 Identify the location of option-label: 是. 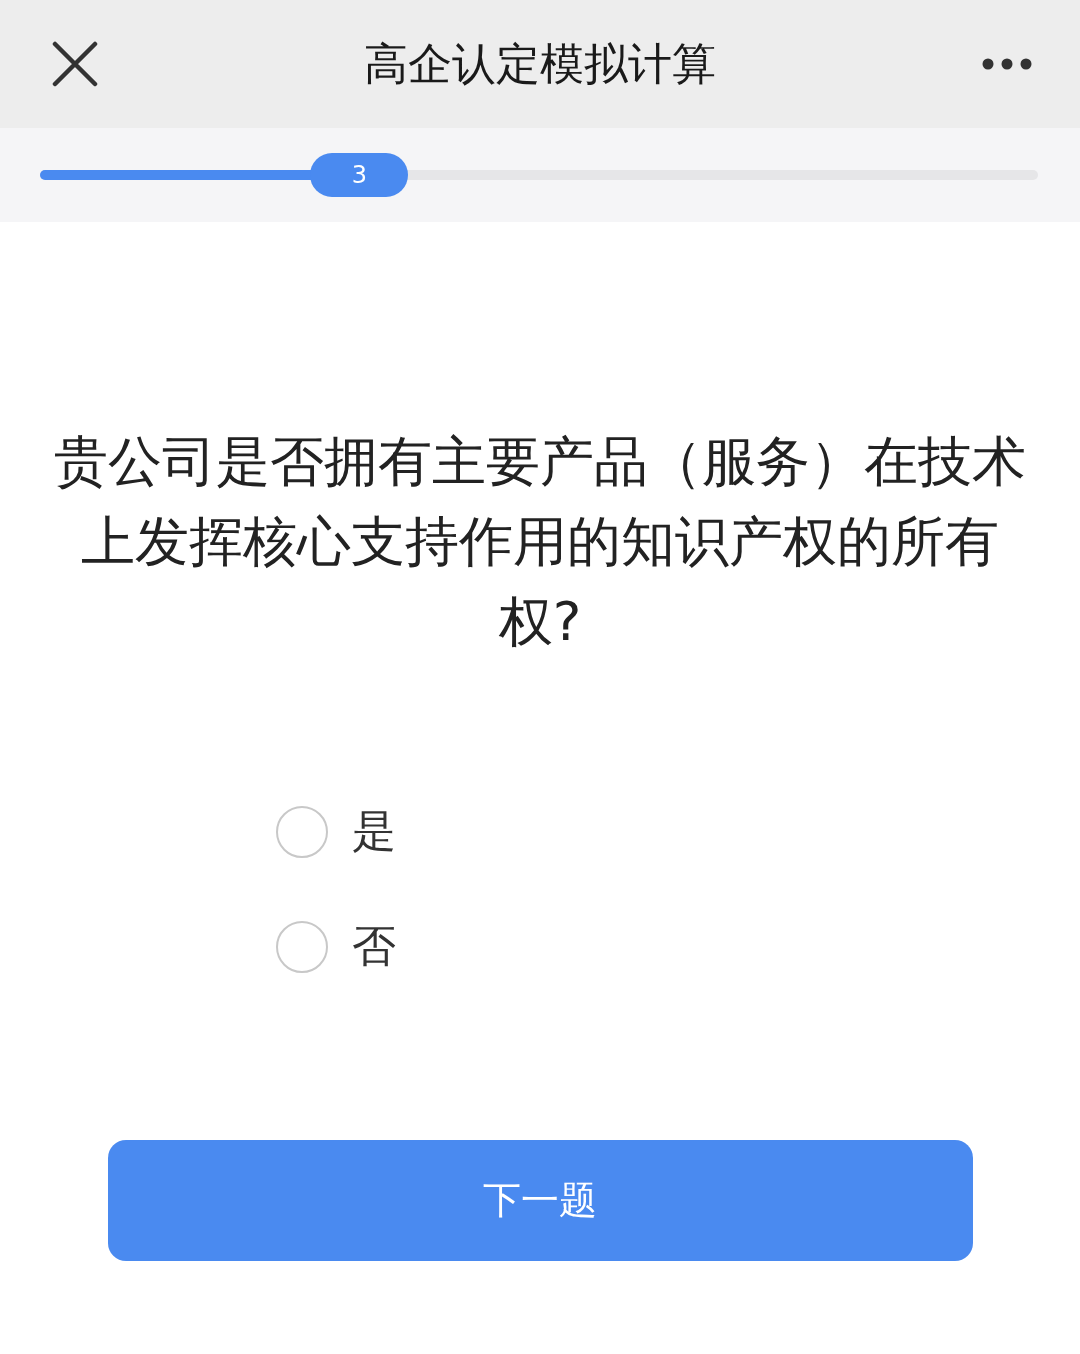
(374, 831).